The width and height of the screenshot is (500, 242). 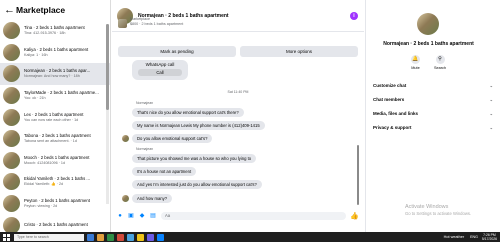 I want to click on clock-date: 5/17/2026, so click(x=489, y=239).